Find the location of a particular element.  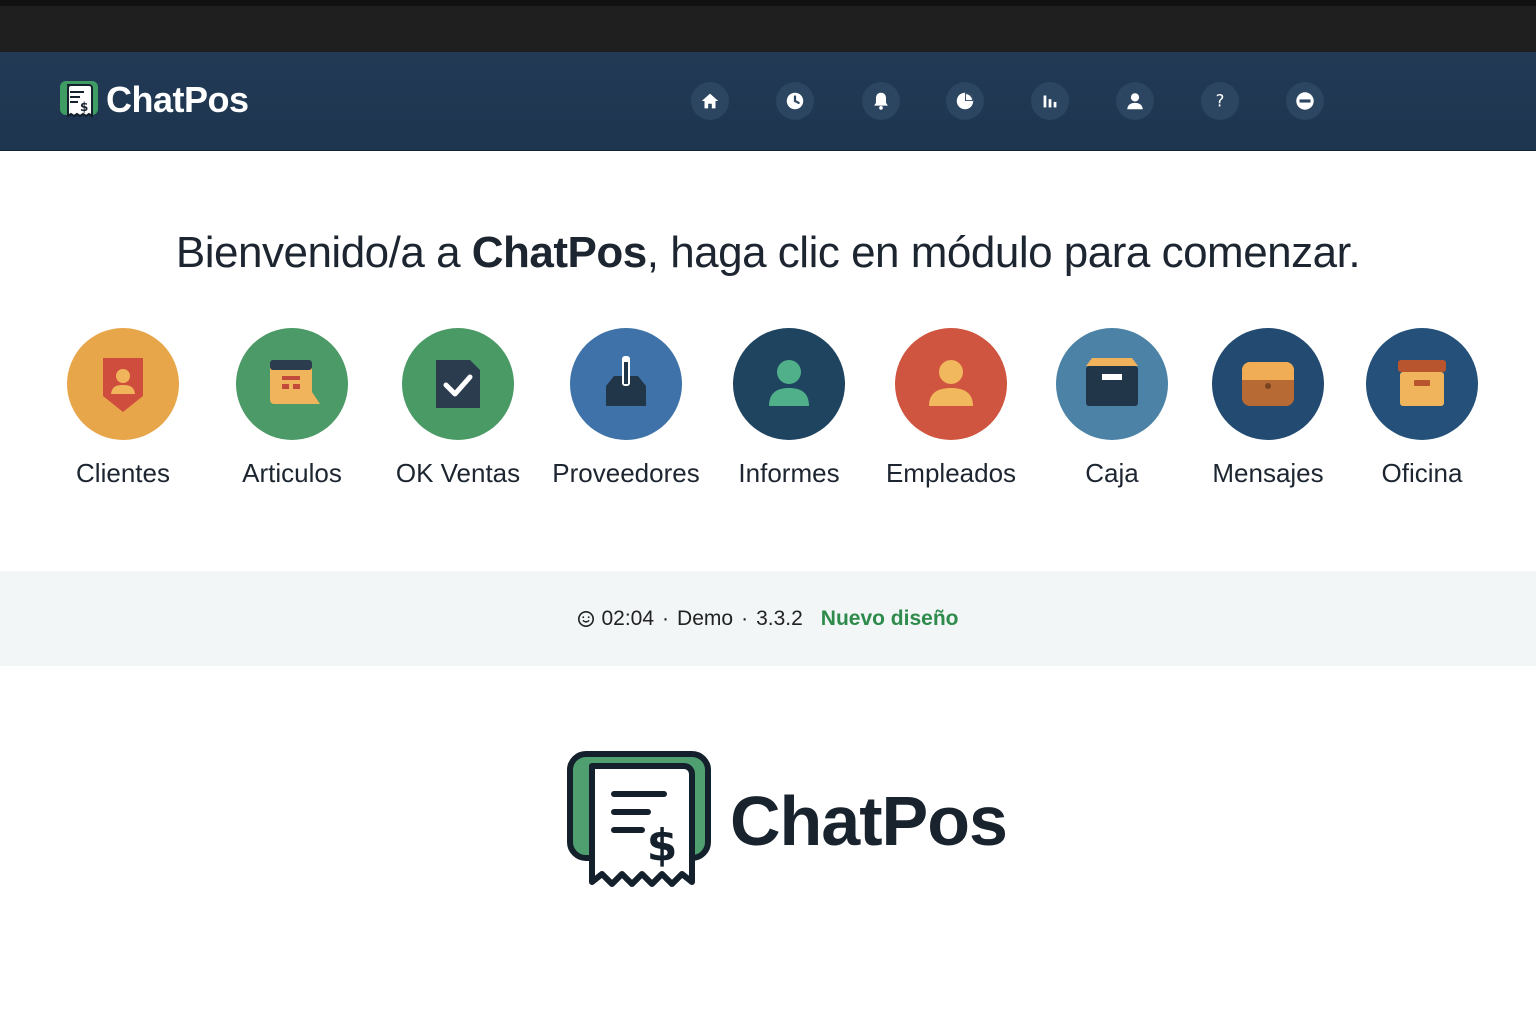

module-empleados-label: Empleados is located at coordinates (951, 473).